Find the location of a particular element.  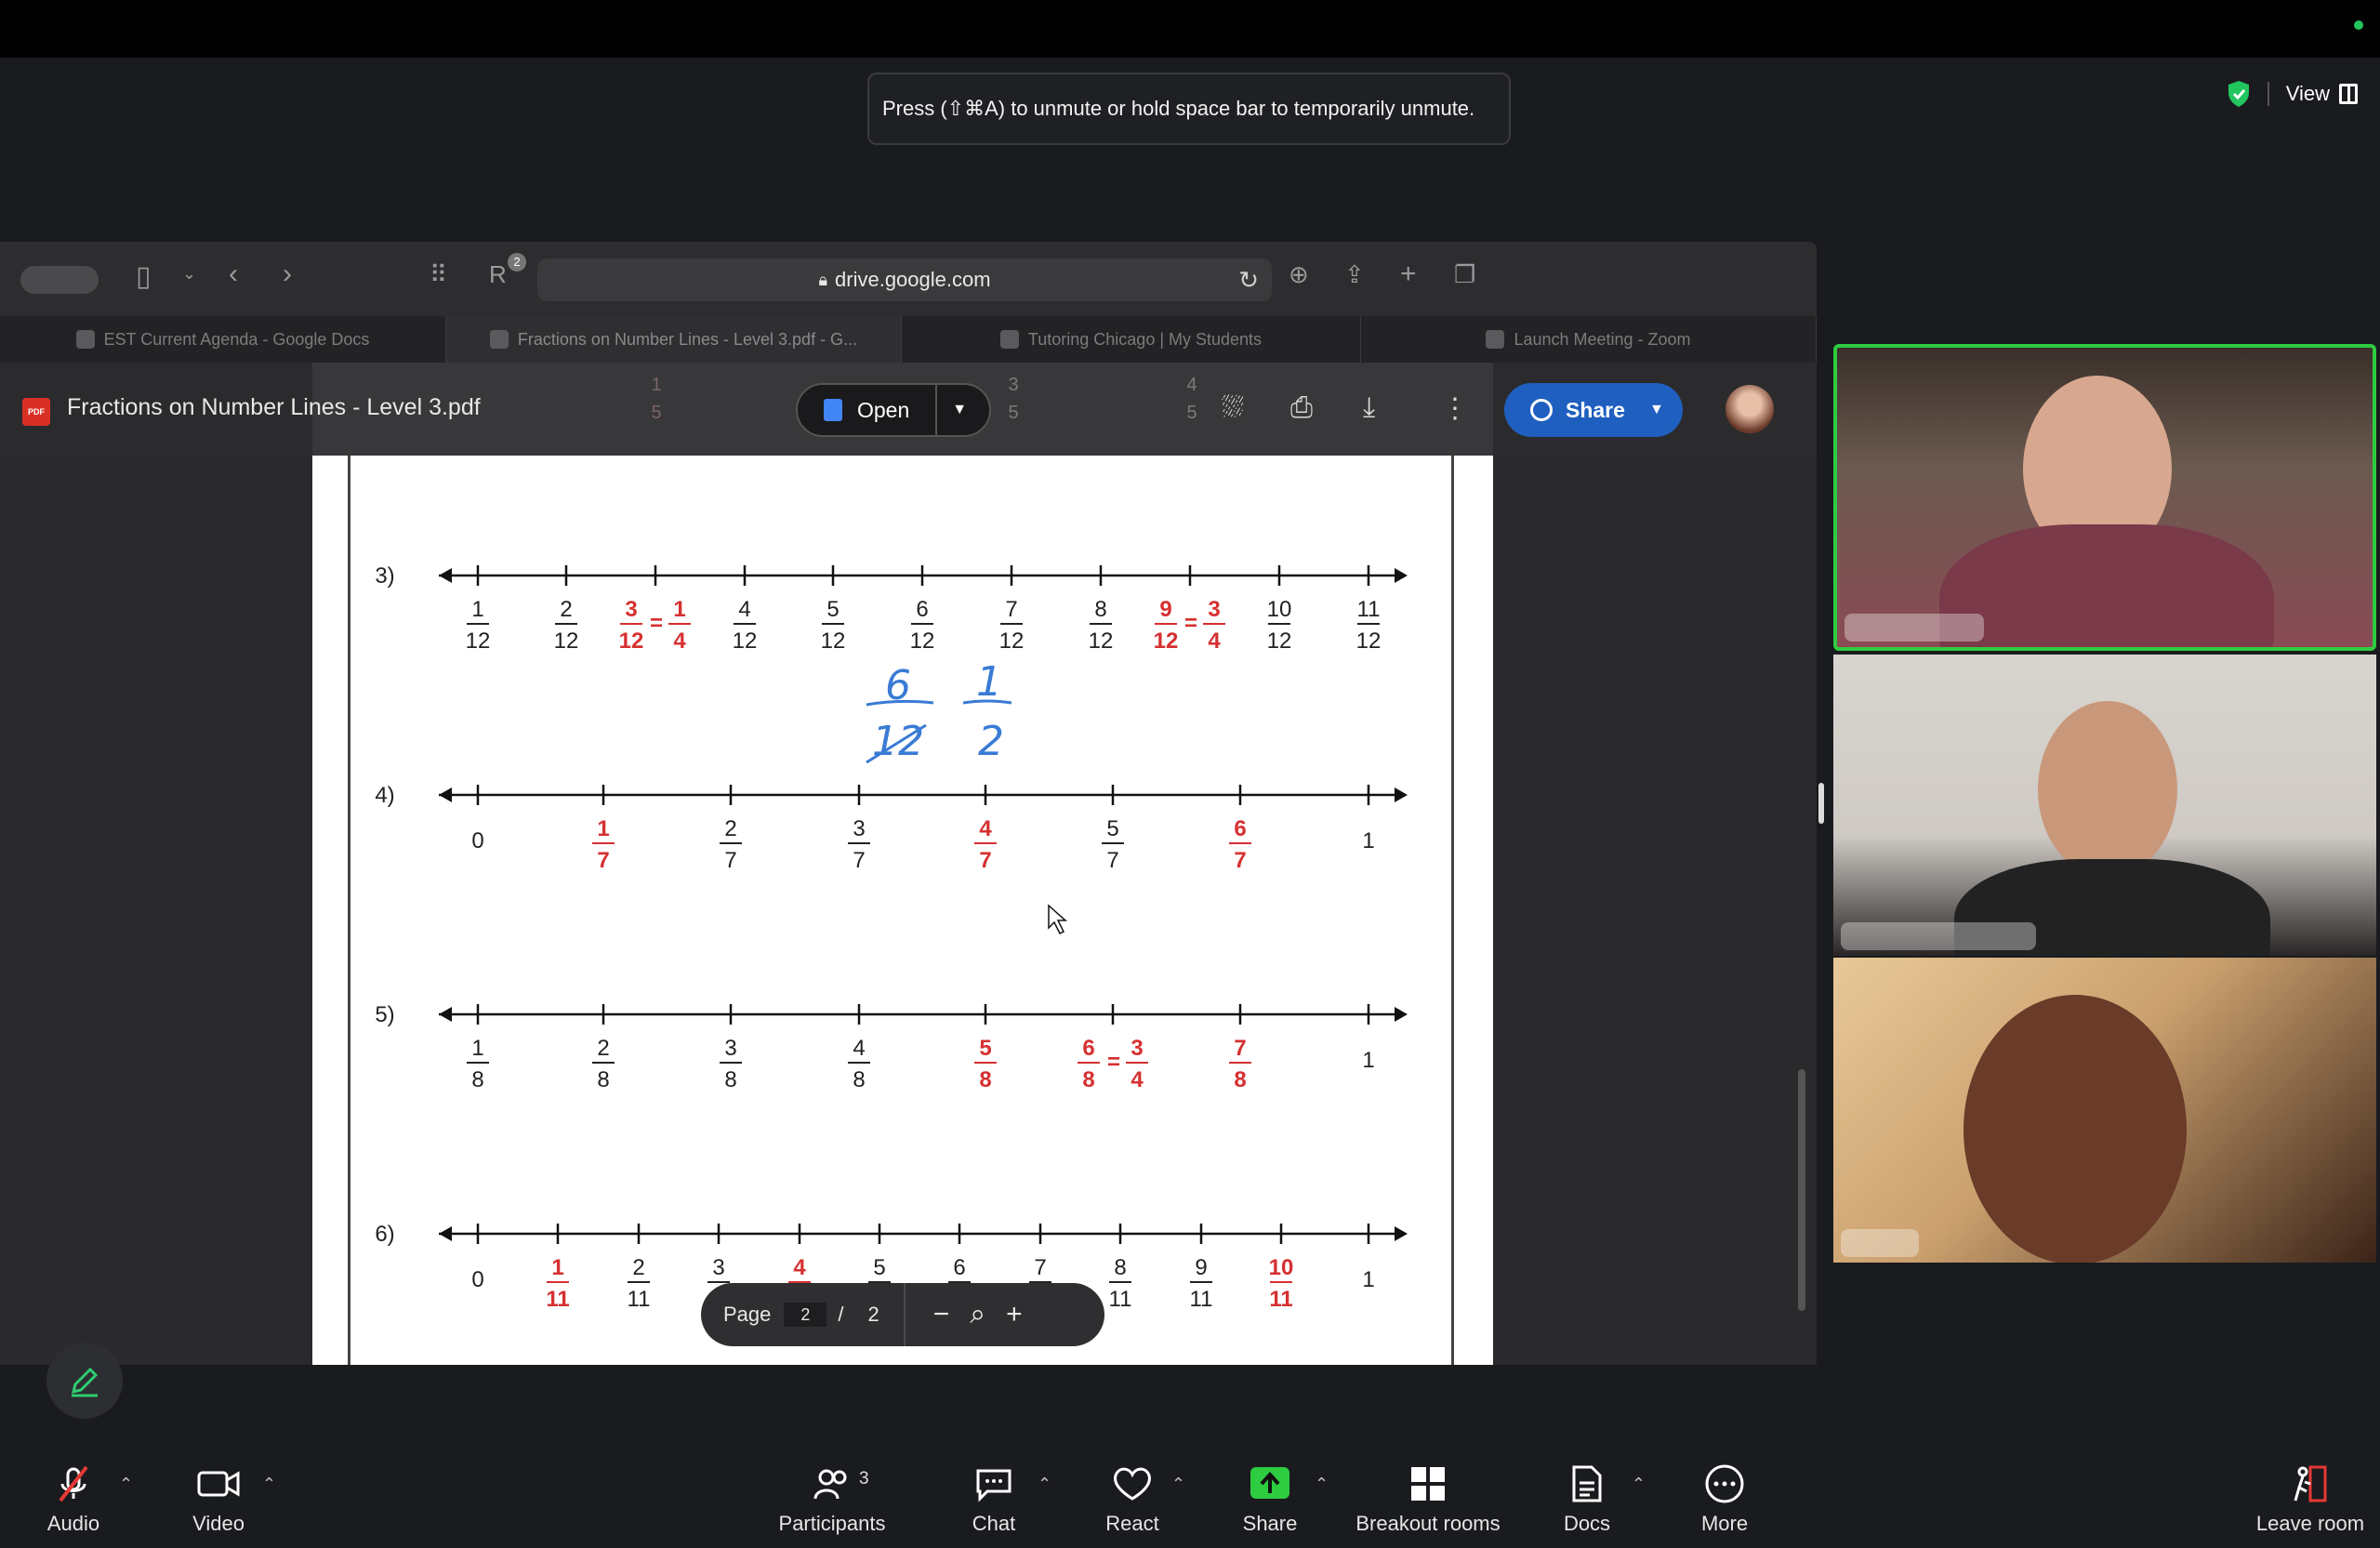

page-navigator: Page 2 / 2 − ⌕ + is located at coordinates (902, 1314).